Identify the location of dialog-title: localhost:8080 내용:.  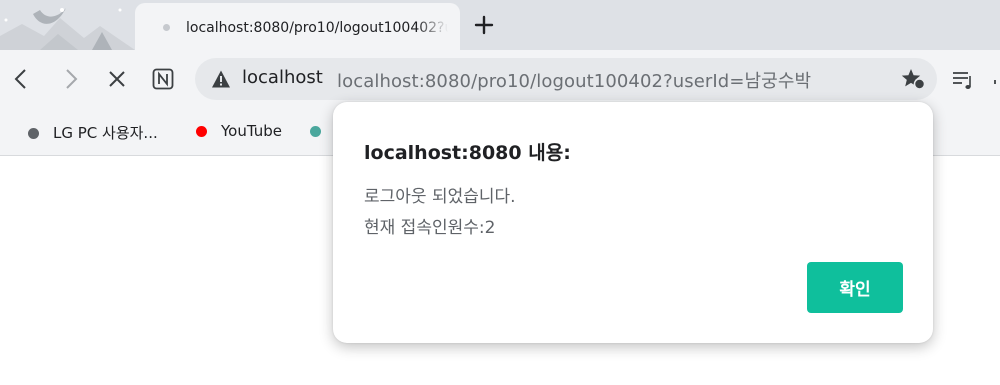
(467, 153).